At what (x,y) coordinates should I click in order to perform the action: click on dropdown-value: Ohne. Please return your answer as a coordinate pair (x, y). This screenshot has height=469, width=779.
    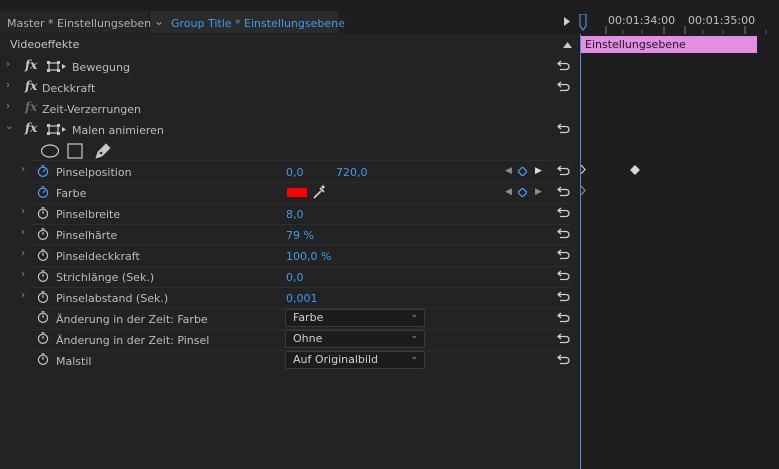
    Looking at the image, I should click on (308, 338).